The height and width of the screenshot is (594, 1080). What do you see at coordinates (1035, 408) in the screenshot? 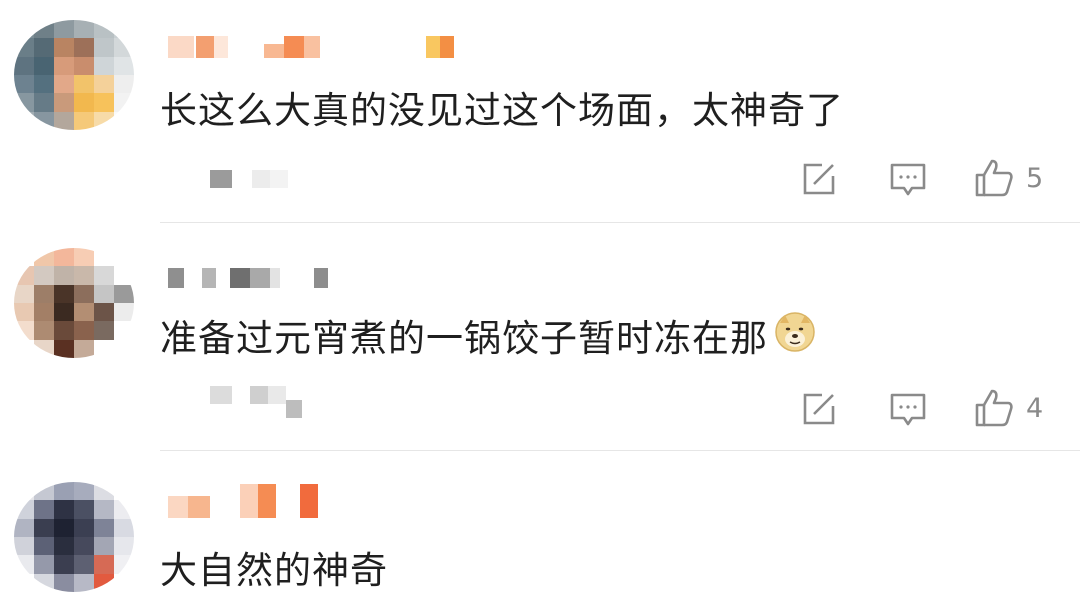
I see `like-count: 4` at bounding box center [1035, 408].